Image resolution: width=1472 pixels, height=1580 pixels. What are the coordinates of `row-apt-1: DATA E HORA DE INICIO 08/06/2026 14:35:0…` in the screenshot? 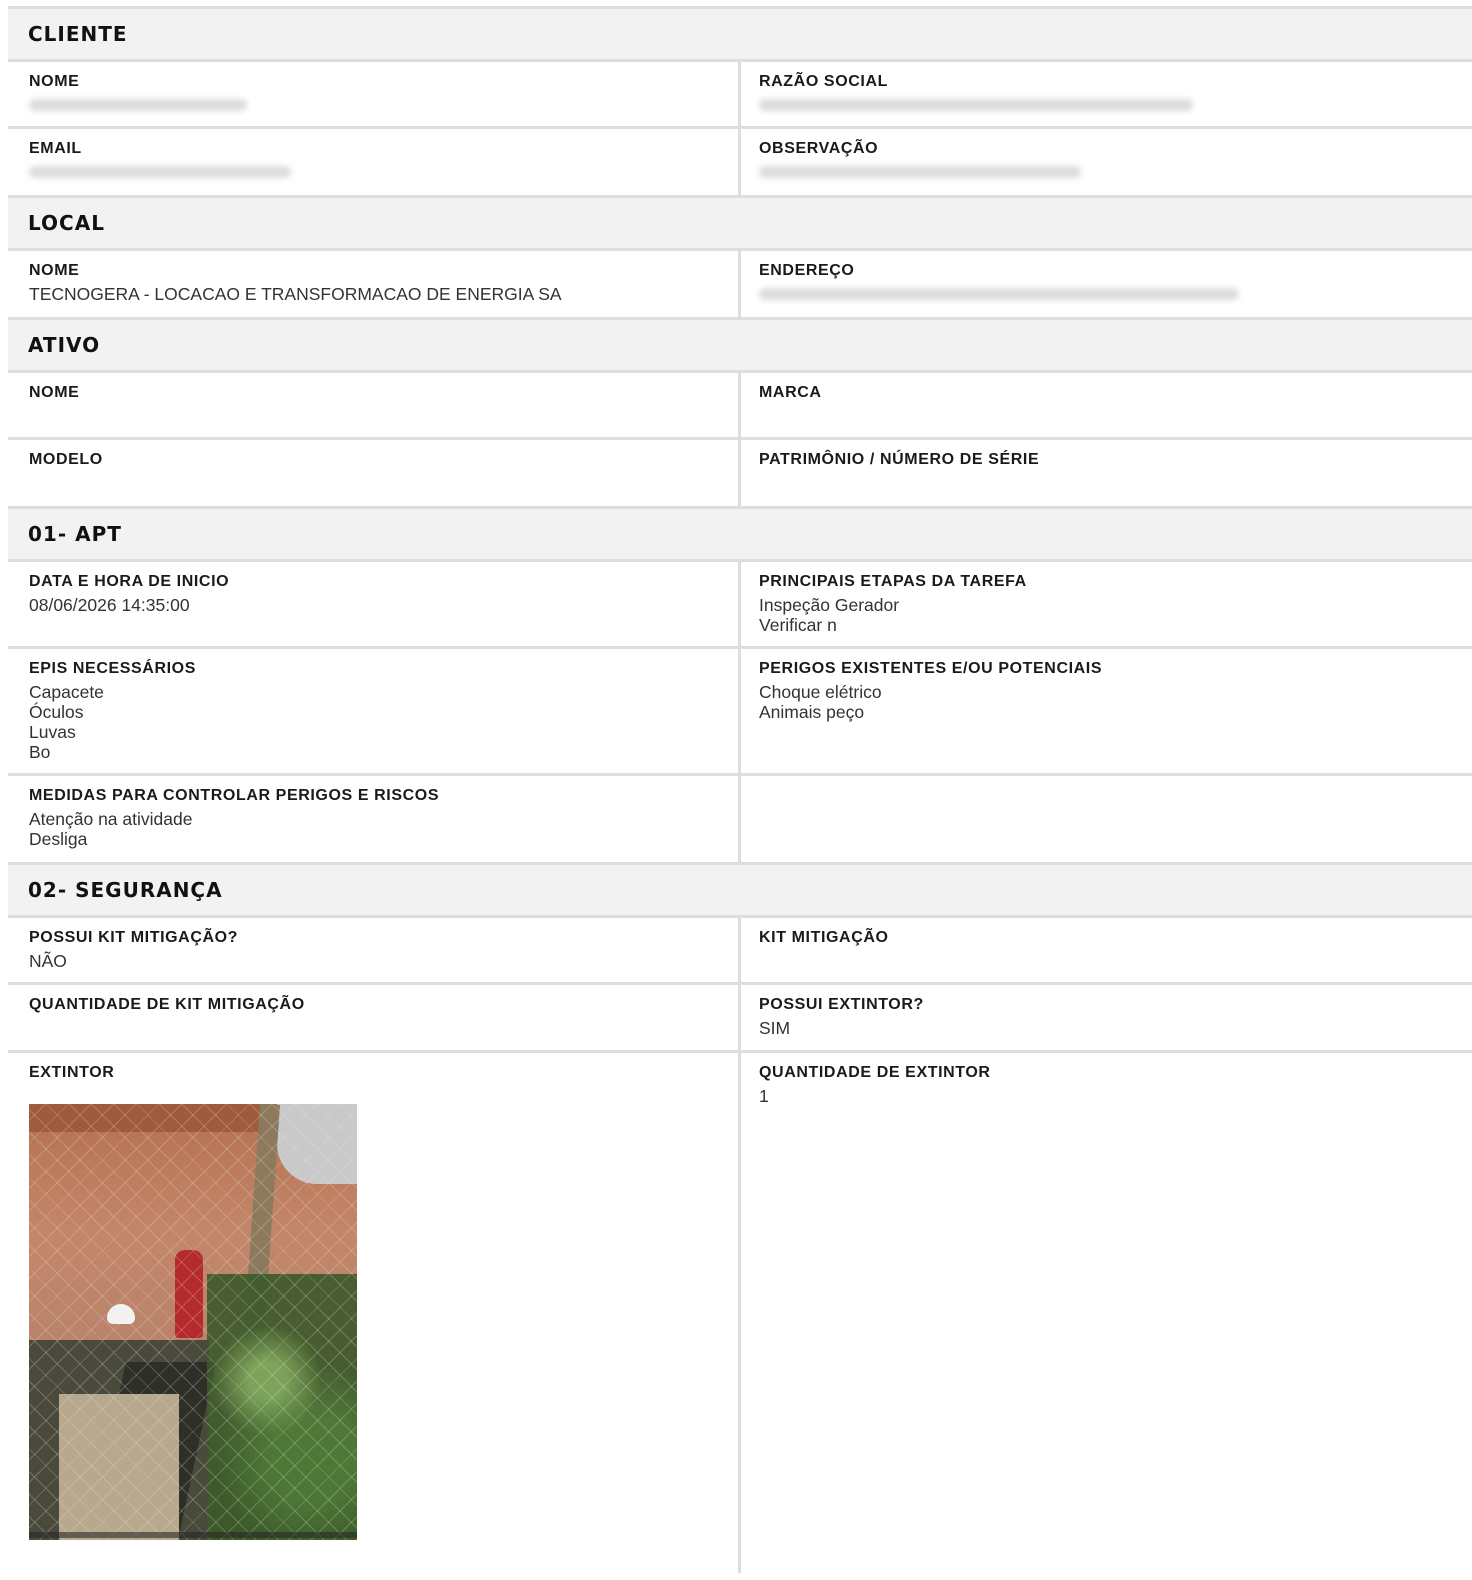 It's located at (740, 605).